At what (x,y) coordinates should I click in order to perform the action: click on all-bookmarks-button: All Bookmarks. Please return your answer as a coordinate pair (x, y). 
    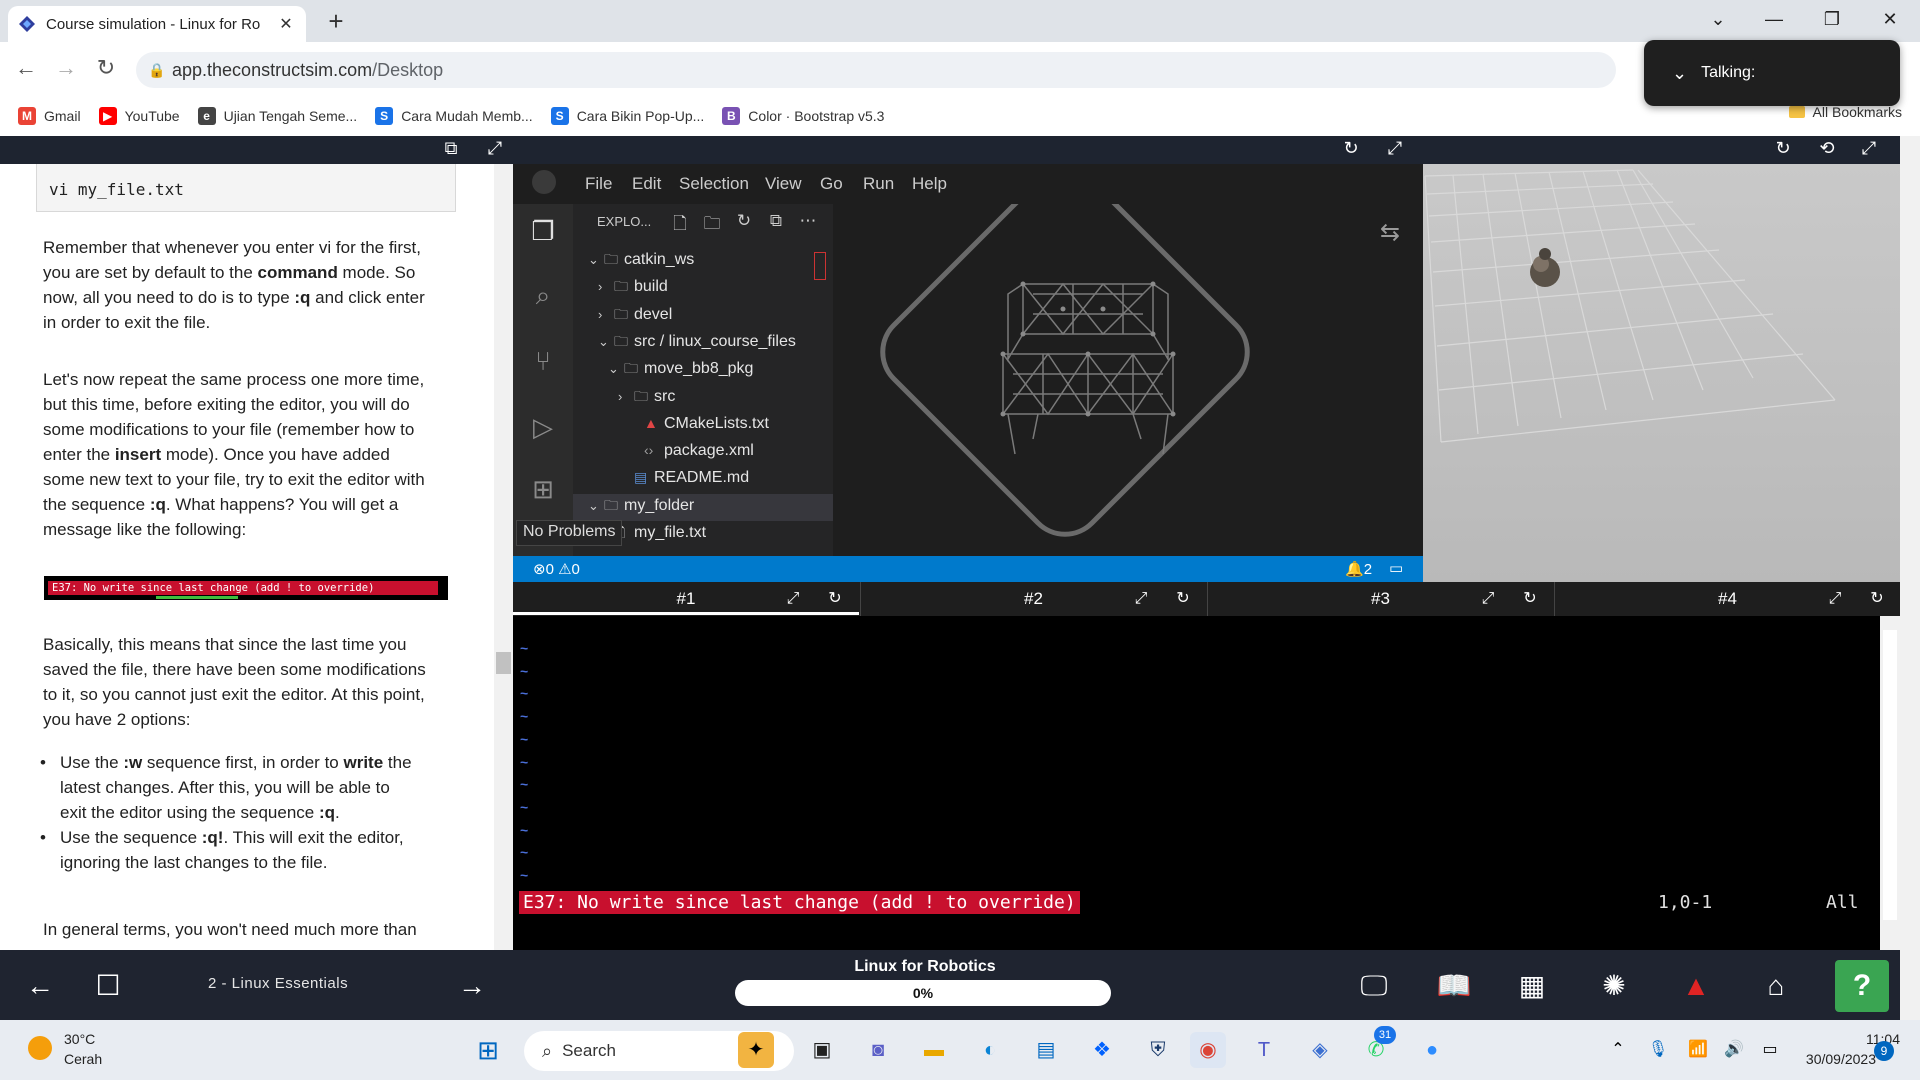
    Looking at the image, I should click on (1845, 112).